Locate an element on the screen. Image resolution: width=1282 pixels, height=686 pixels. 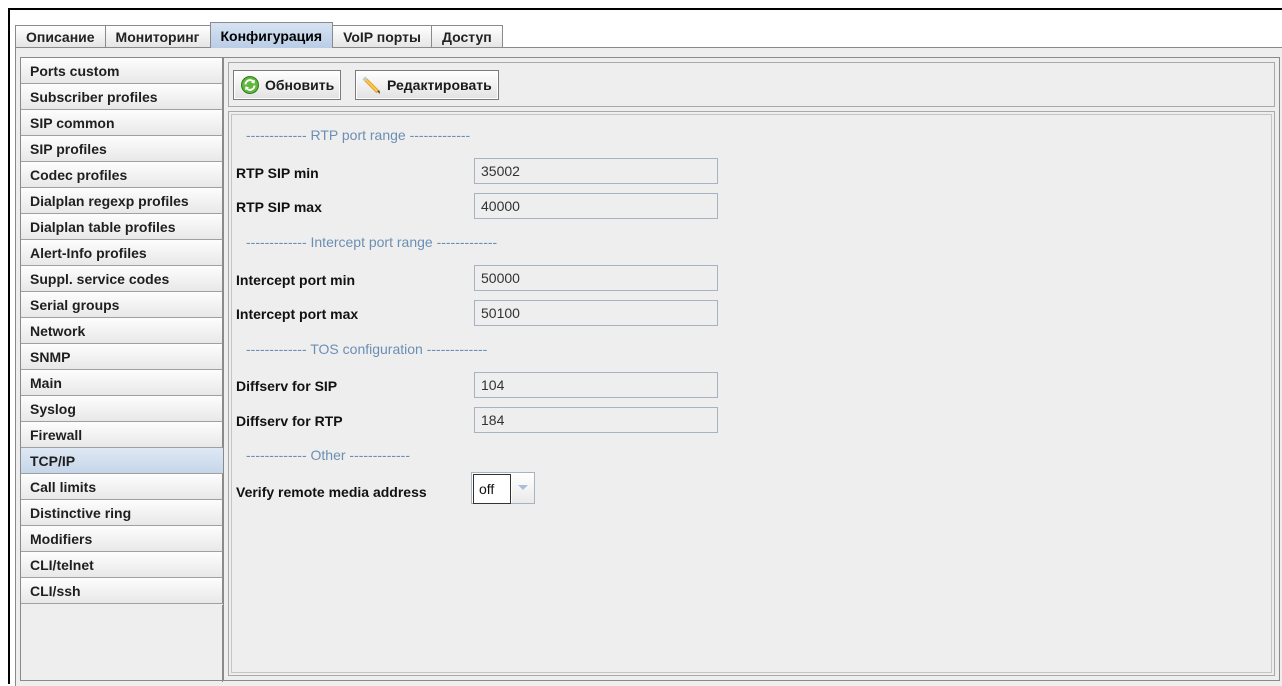
sidebar-item-alert-info-profiles: Alert-Info profiles is located at coordinates (122, 253).